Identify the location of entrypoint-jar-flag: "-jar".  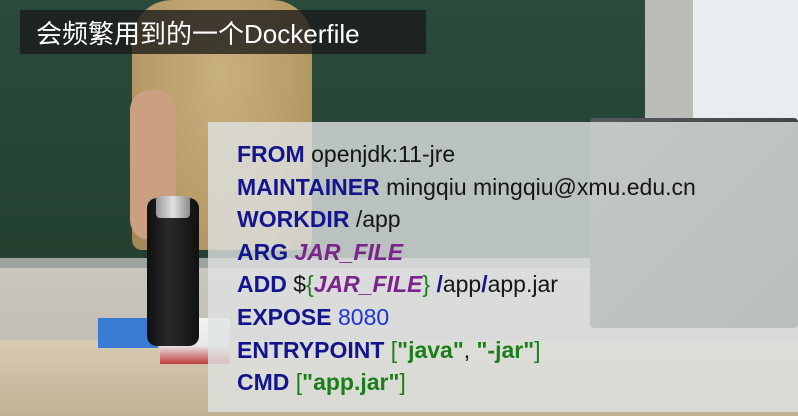
(505, 349).